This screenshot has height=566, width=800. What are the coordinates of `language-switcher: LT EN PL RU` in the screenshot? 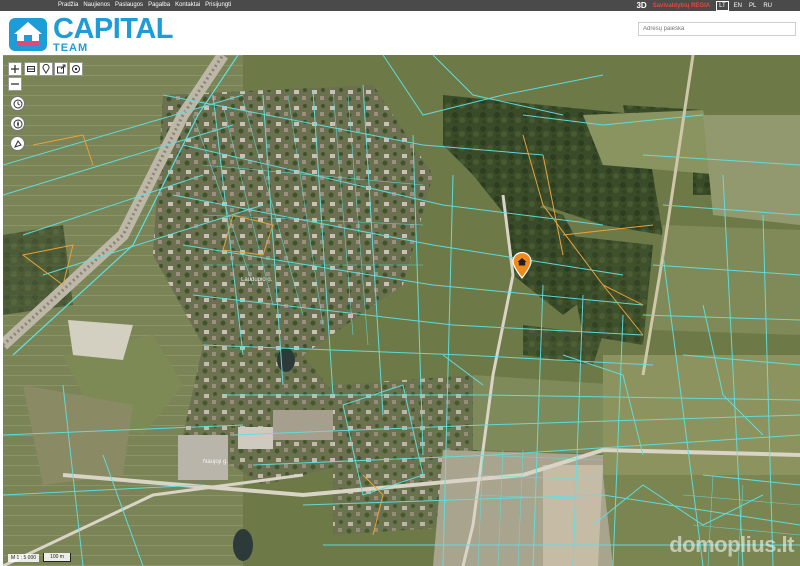 It's located at (745, 5).